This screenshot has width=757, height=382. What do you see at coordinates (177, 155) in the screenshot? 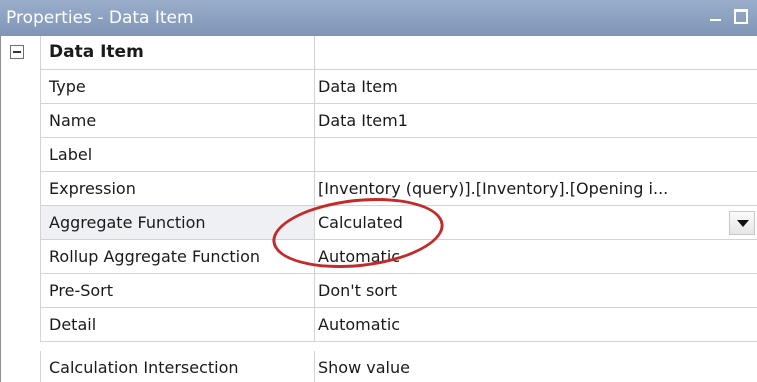
I see `property-name: Label` at bounding box center [177, 155].